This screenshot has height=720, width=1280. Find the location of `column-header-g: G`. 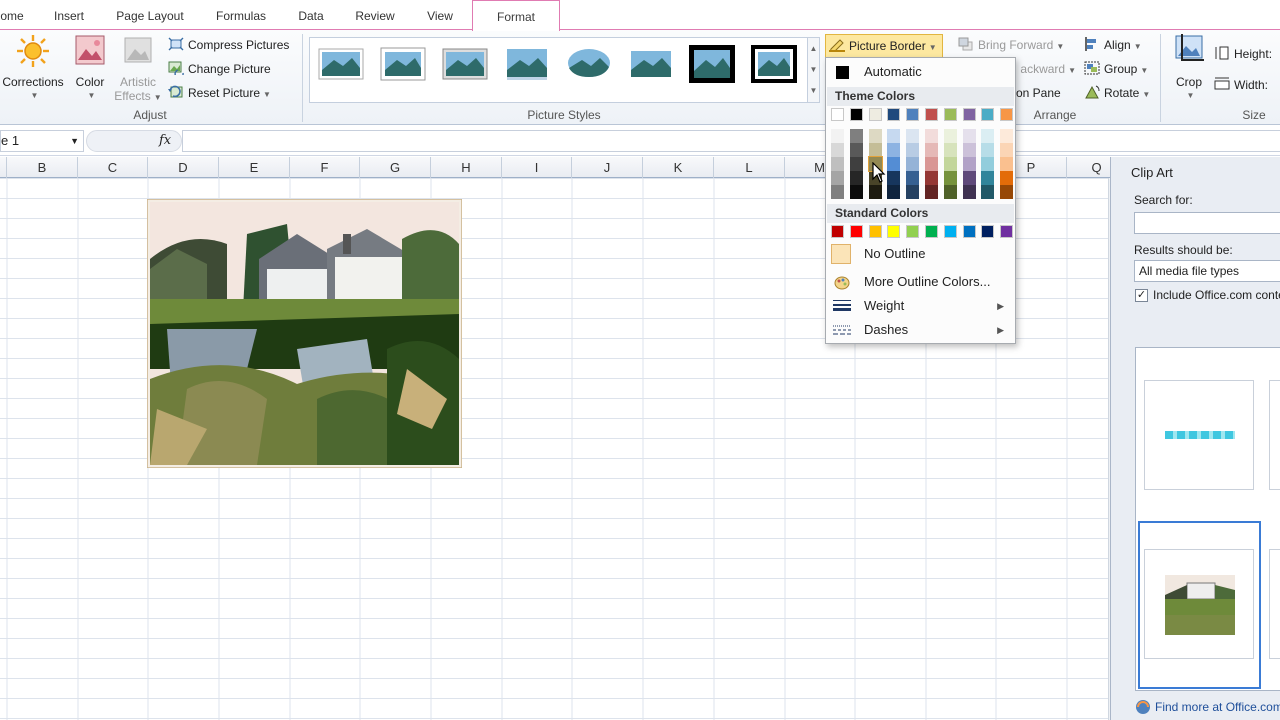

column-header-g: G is located at coordinates (395, 167).